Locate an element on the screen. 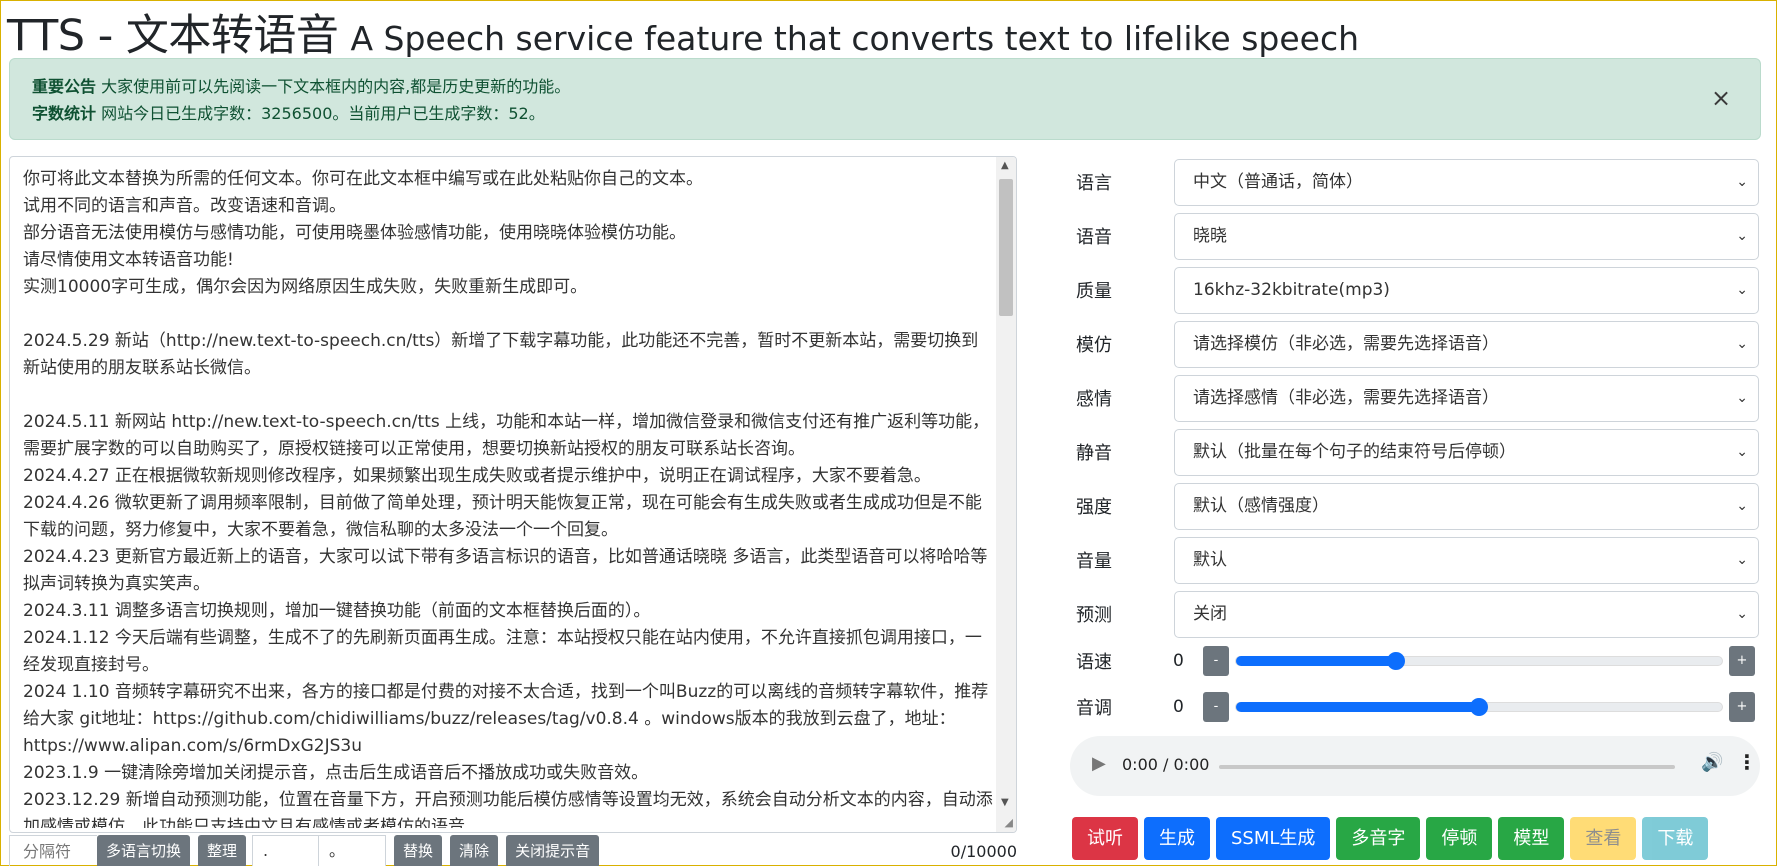 The width and height of the screenshot is (1777, 866). stats-line: 字数统计 网站今日已生成字数：3256500。当前用户已生成字数：52。 is located at coordinates (885, 113).